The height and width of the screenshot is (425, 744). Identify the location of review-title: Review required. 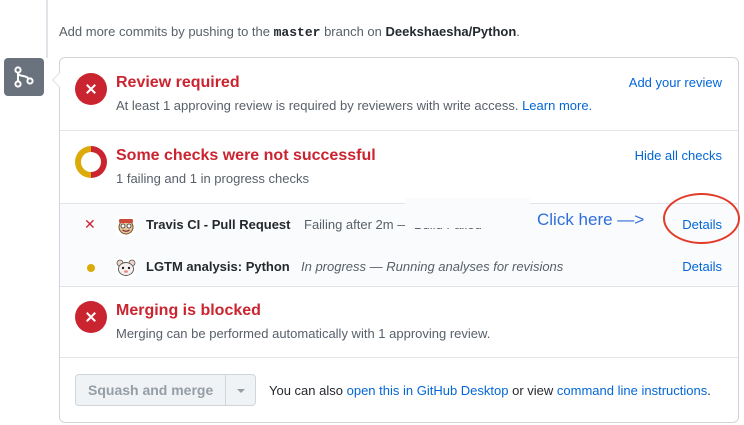
(178, 82).